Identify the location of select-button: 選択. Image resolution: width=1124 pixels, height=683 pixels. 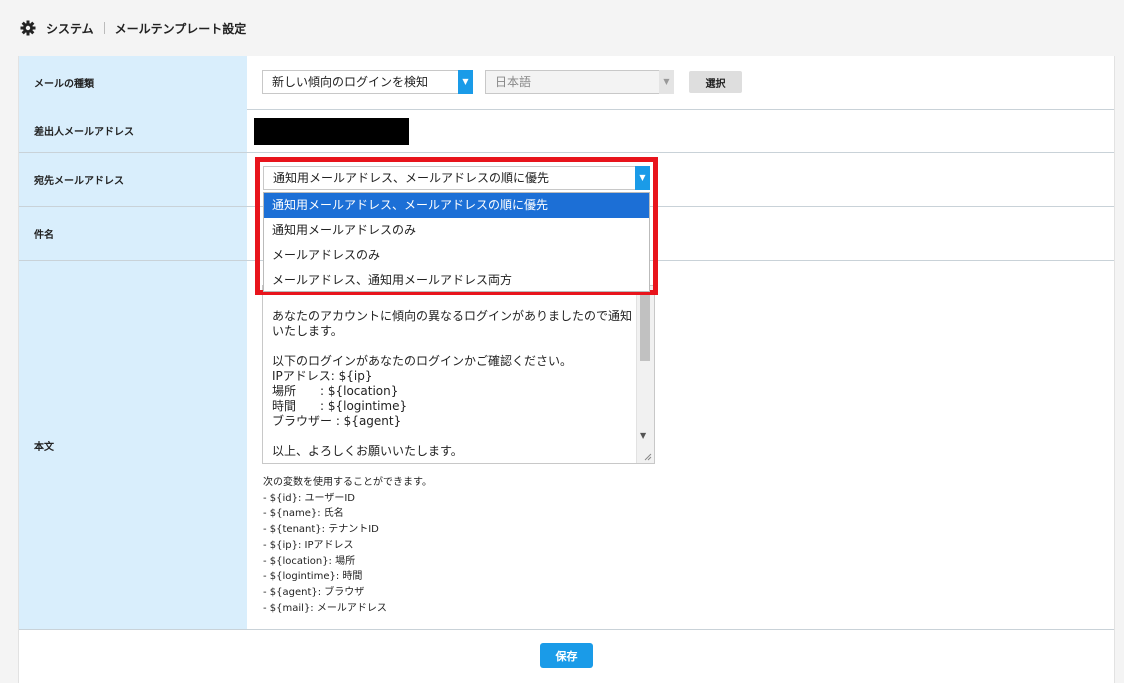
(715, 82).